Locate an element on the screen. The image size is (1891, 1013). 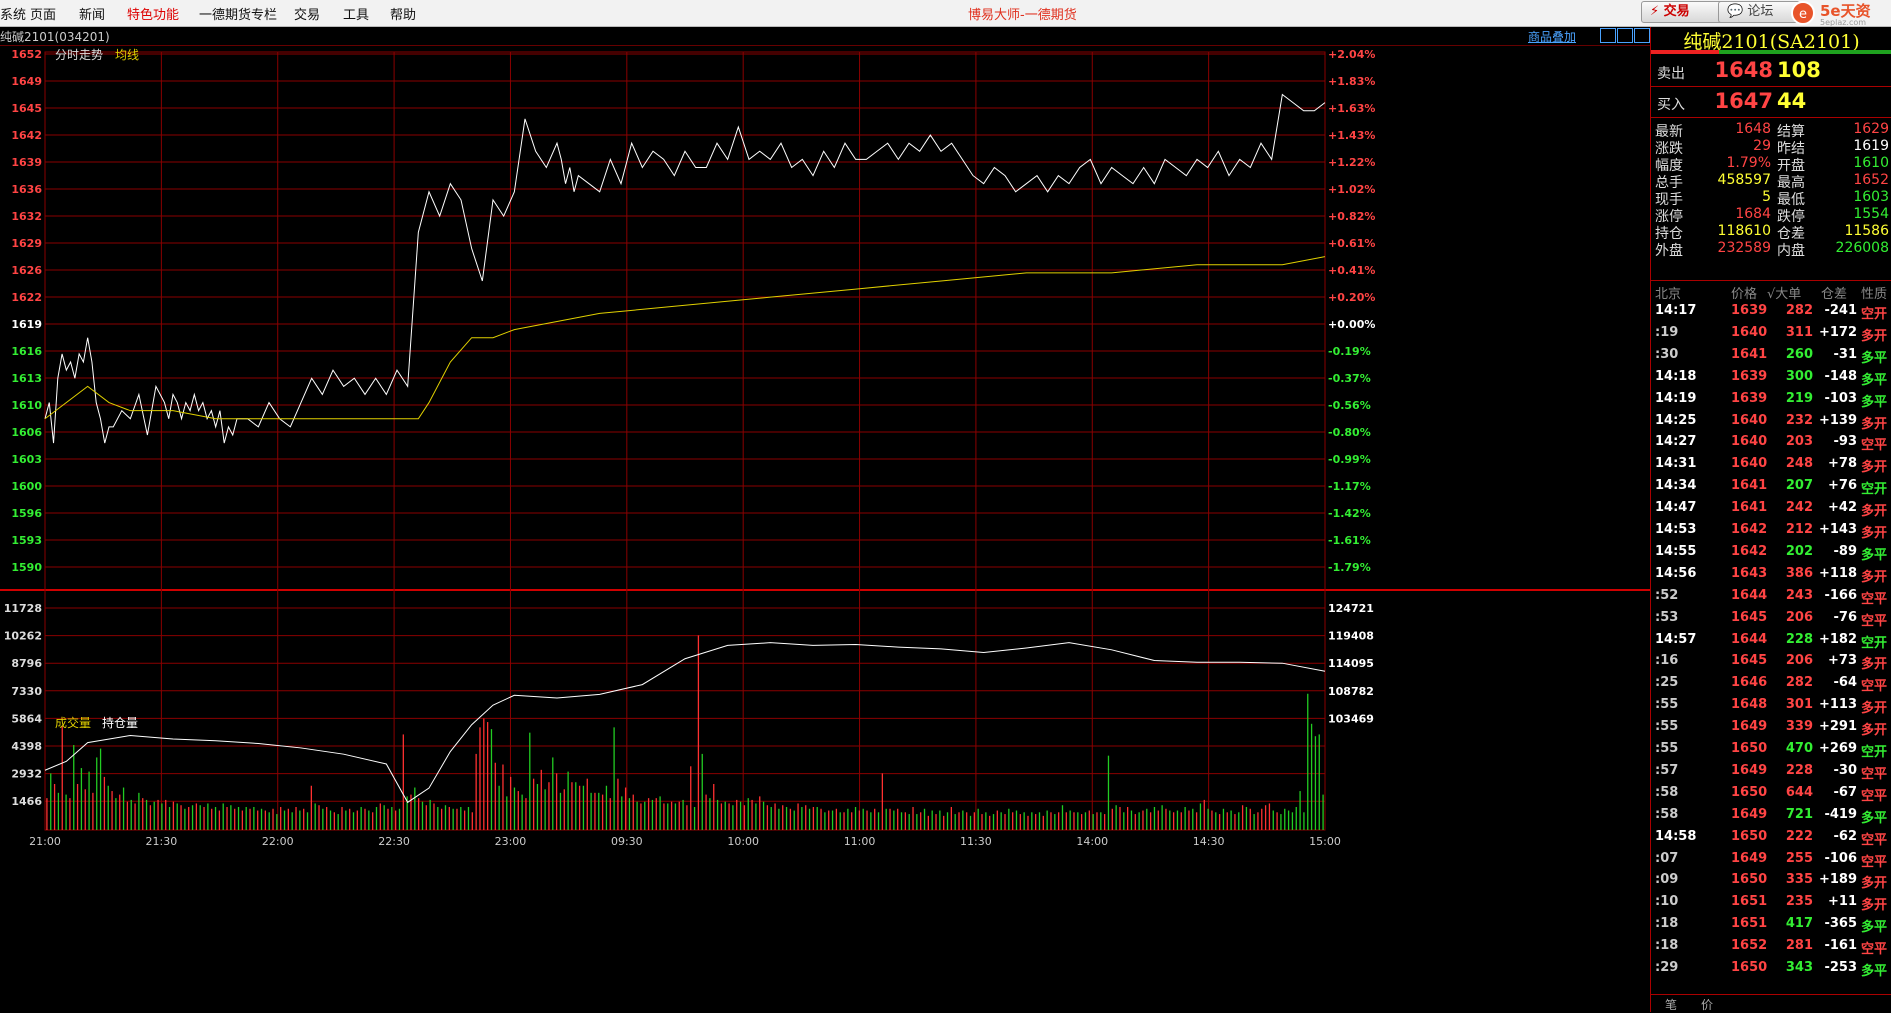
tick-row: 14:58 1650 222 -62 空平 is located at coordinates (1771, 838).